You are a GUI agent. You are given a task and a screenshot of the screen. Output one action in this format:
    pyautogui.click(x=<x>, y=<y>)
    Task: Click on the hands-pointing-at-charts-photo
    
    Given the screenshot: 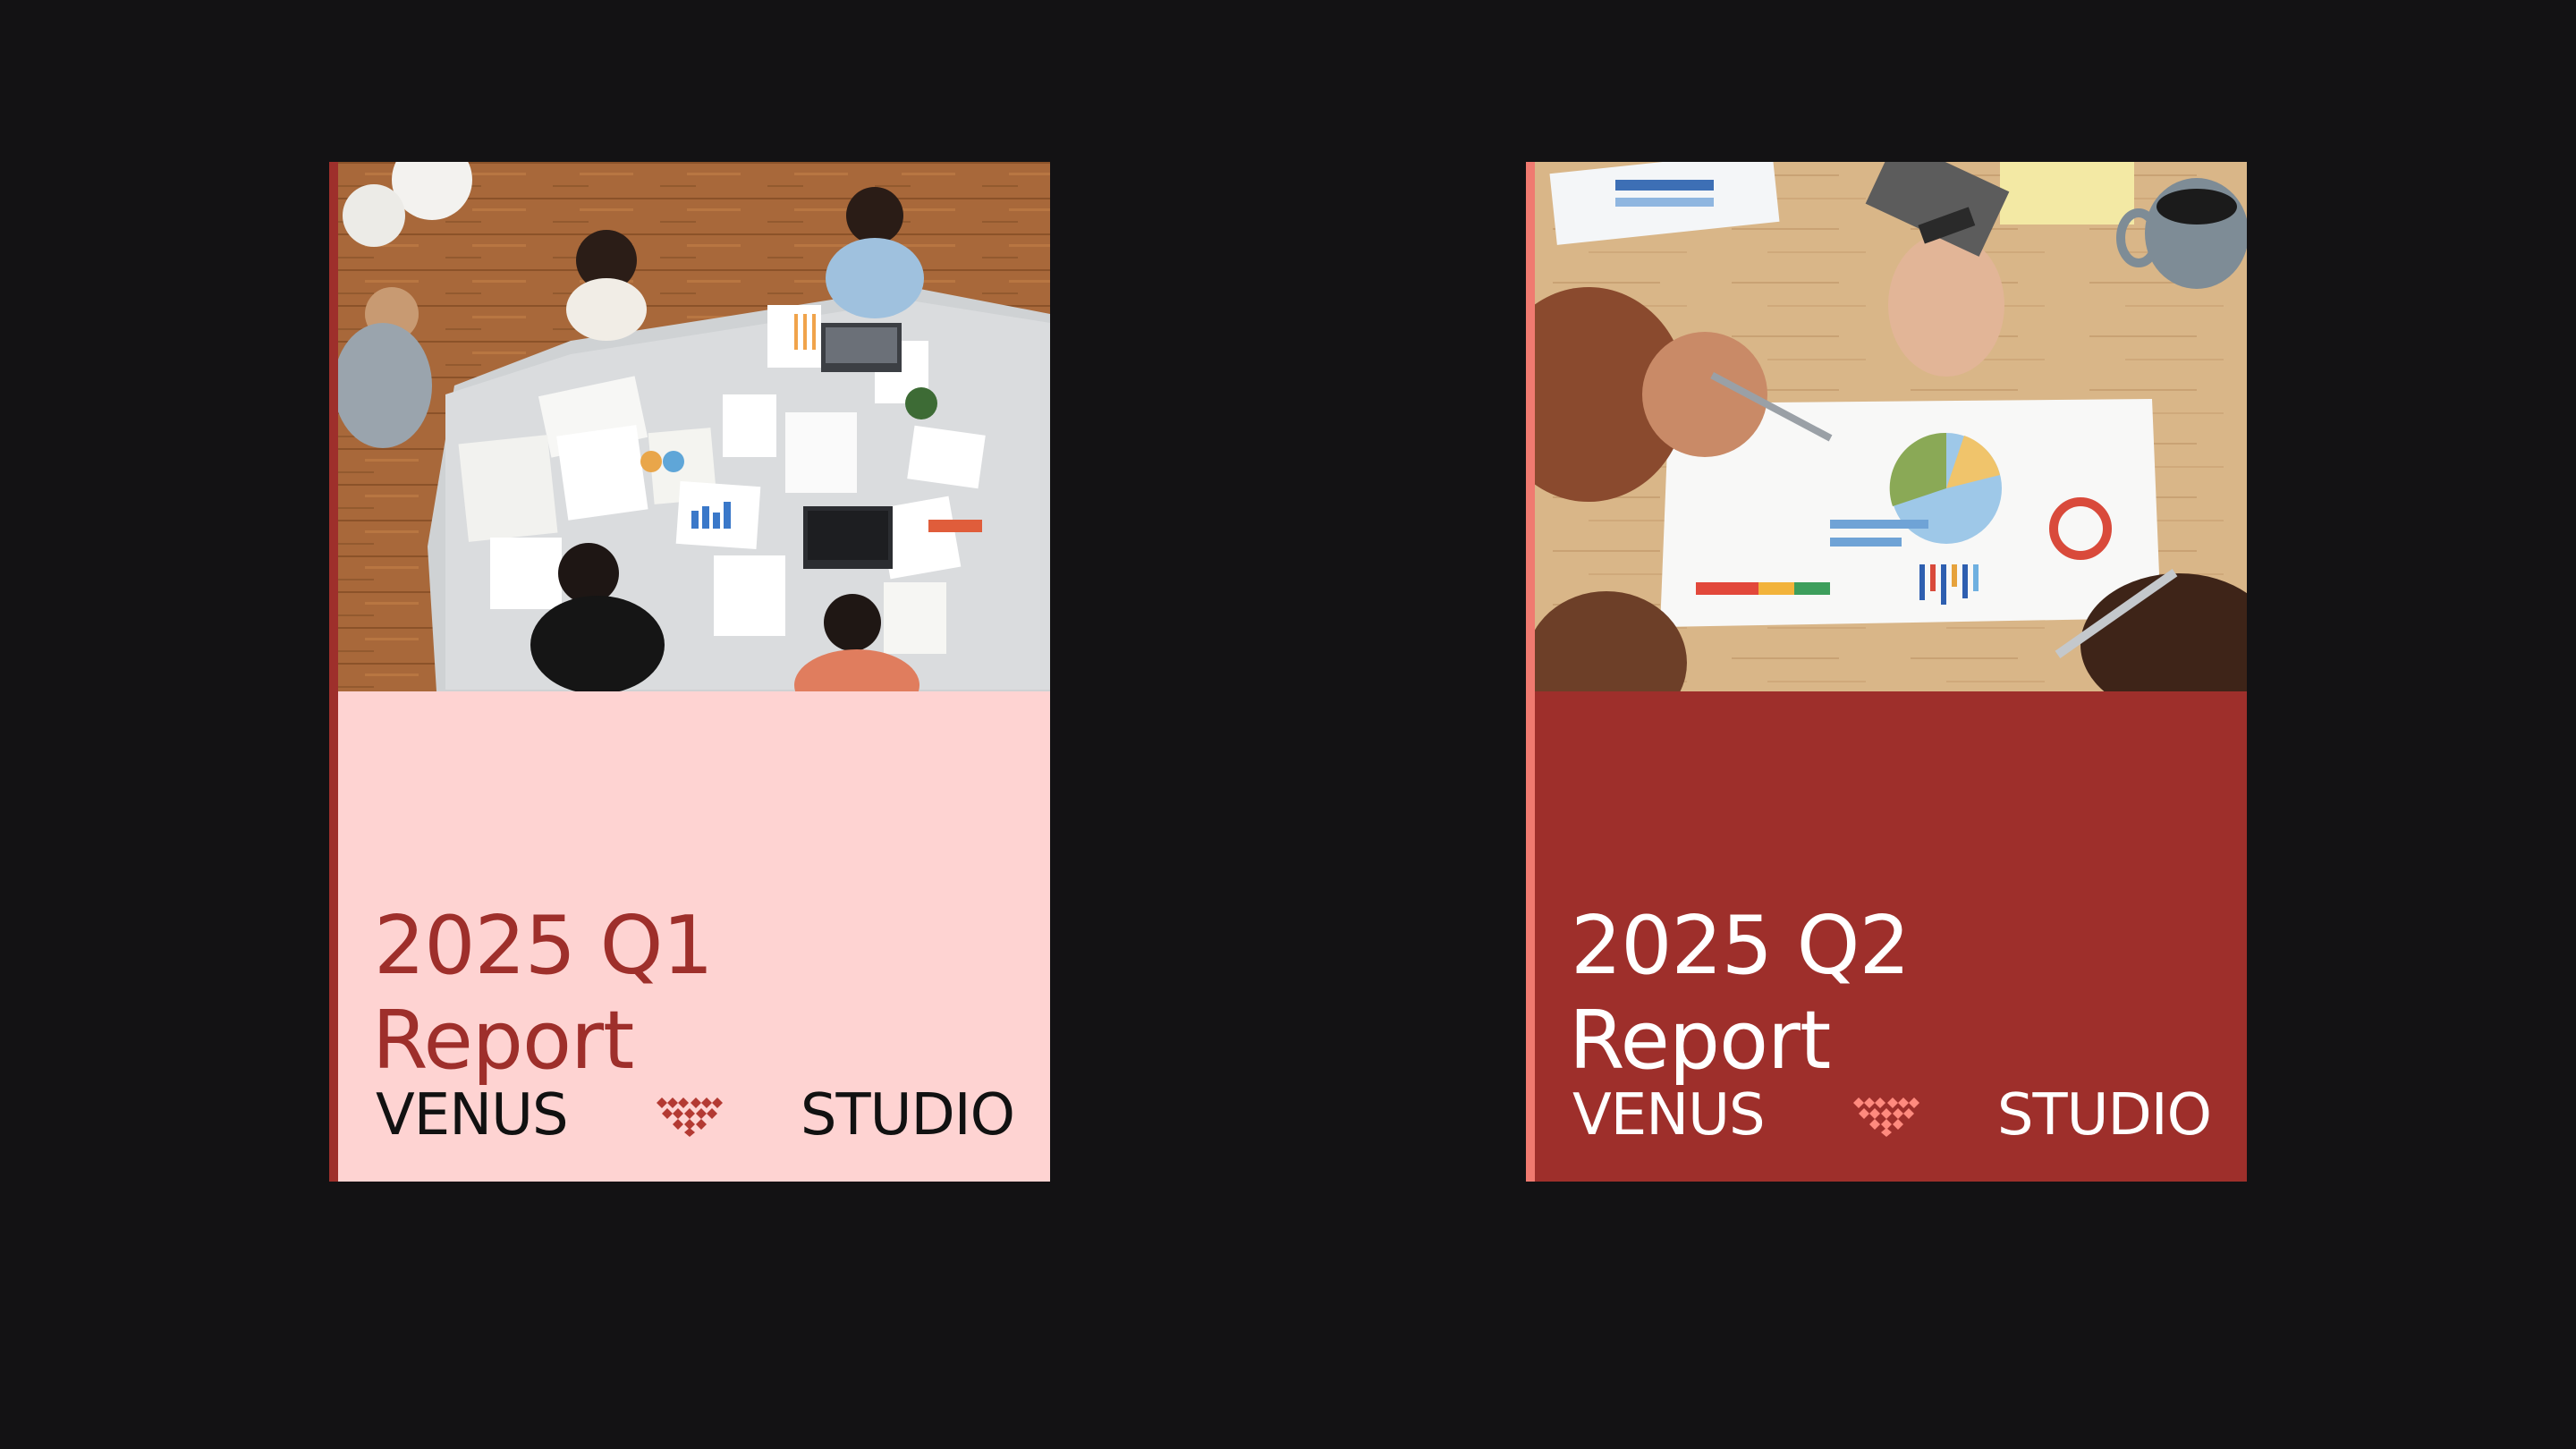 What is the action you would take?
    pyautogui.click(x=1891, y=426)
    